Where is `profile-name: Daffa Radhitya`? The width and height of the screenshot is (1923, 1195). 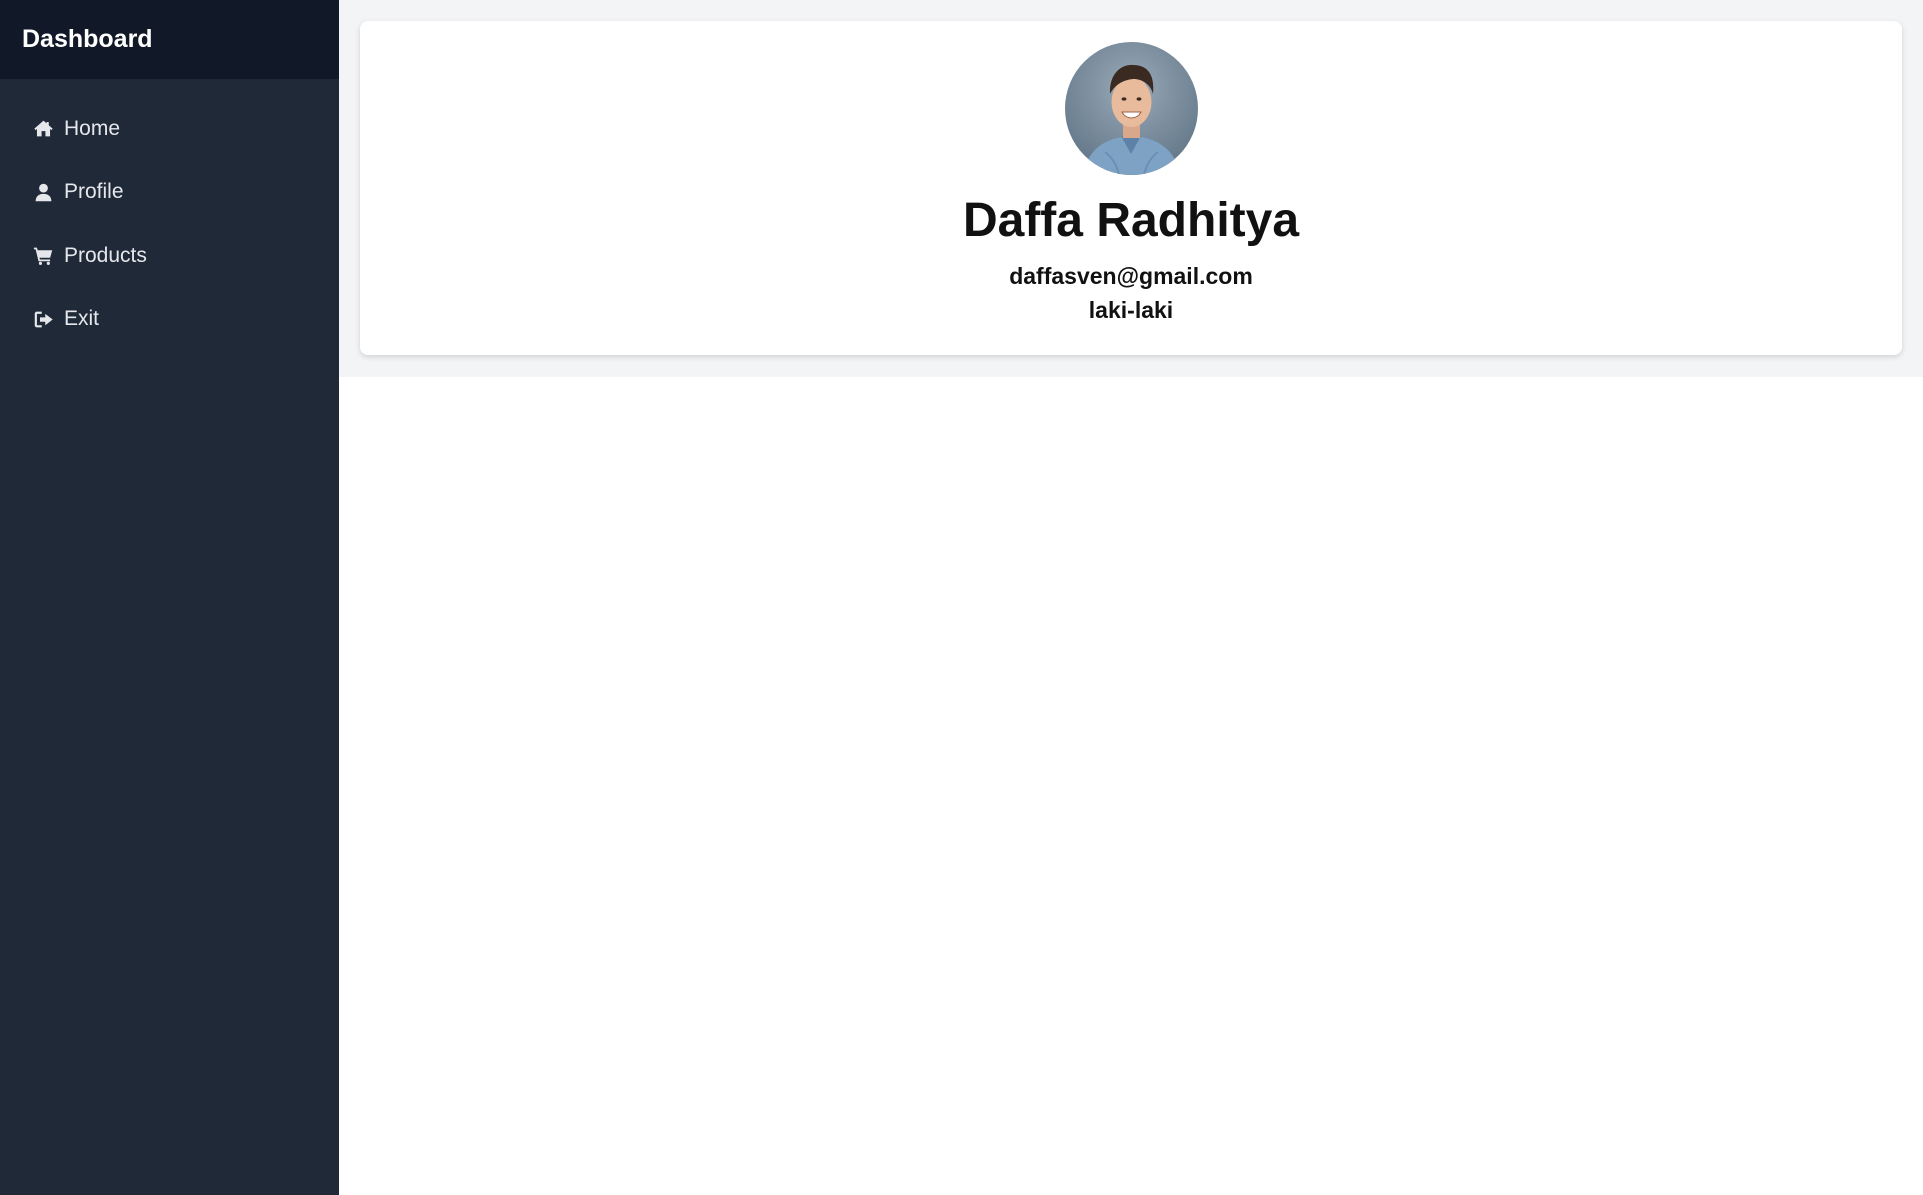 profile-name: Daffa Radhitya is located at coordinates (1131, 220).